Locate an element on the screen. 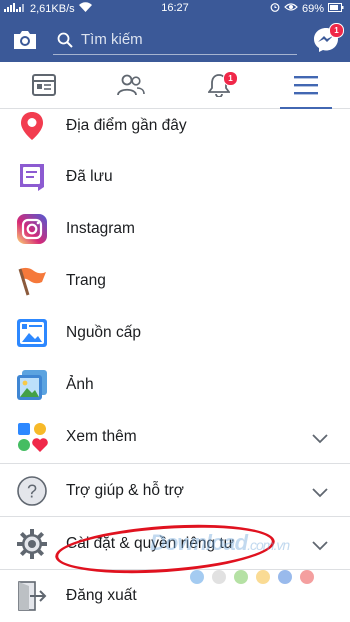 The width and height of the screenshot is (350, 622). flag-icon is located at coordinates (32, 281).